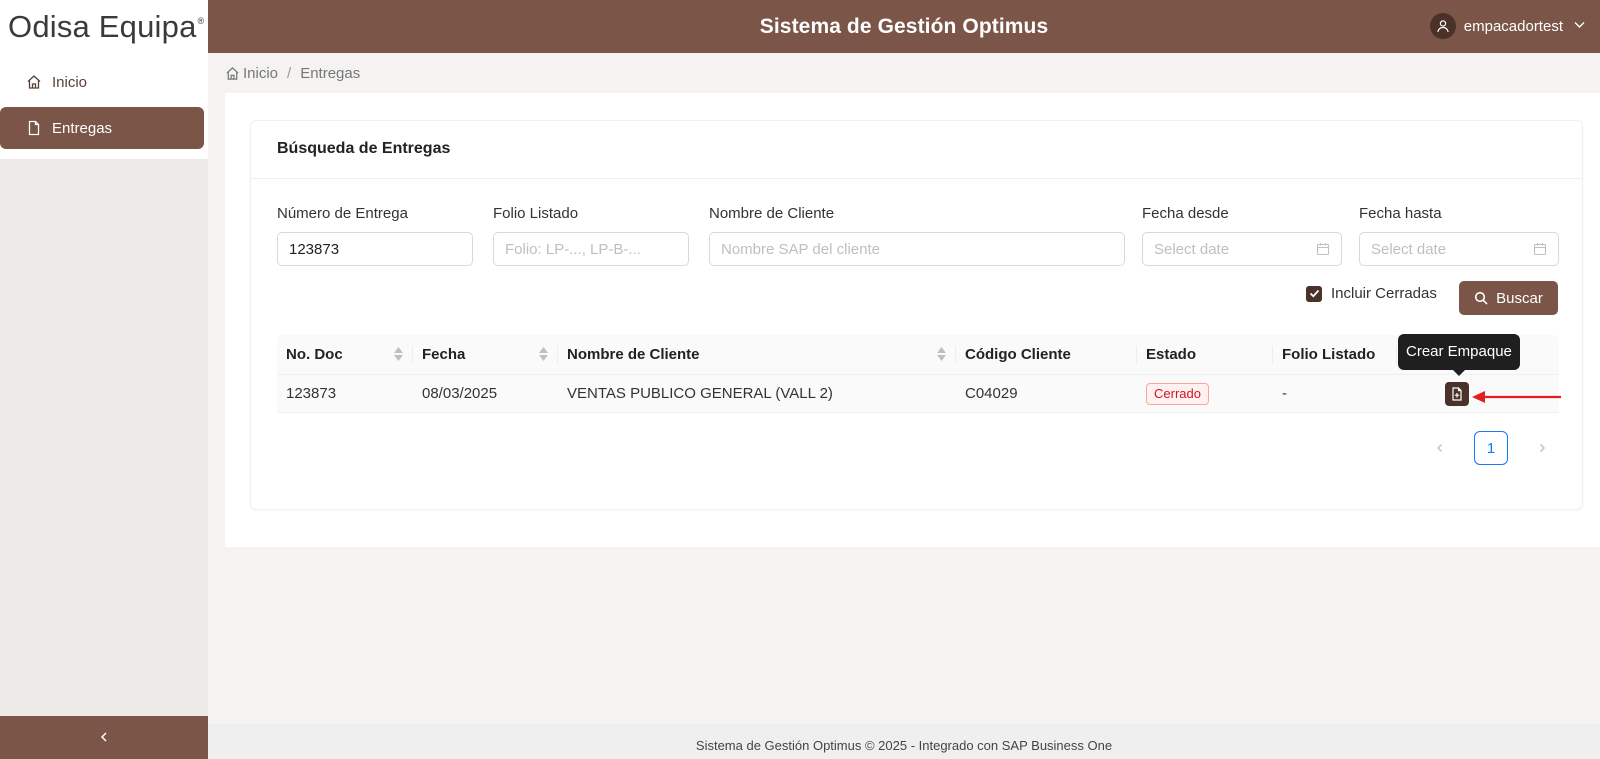 The height and width of the screenshot is (759, 1600). Describe the element at coordinates (460, 393) in the screenshot. I see `cell-fecha: 08/03/2025` at that location.